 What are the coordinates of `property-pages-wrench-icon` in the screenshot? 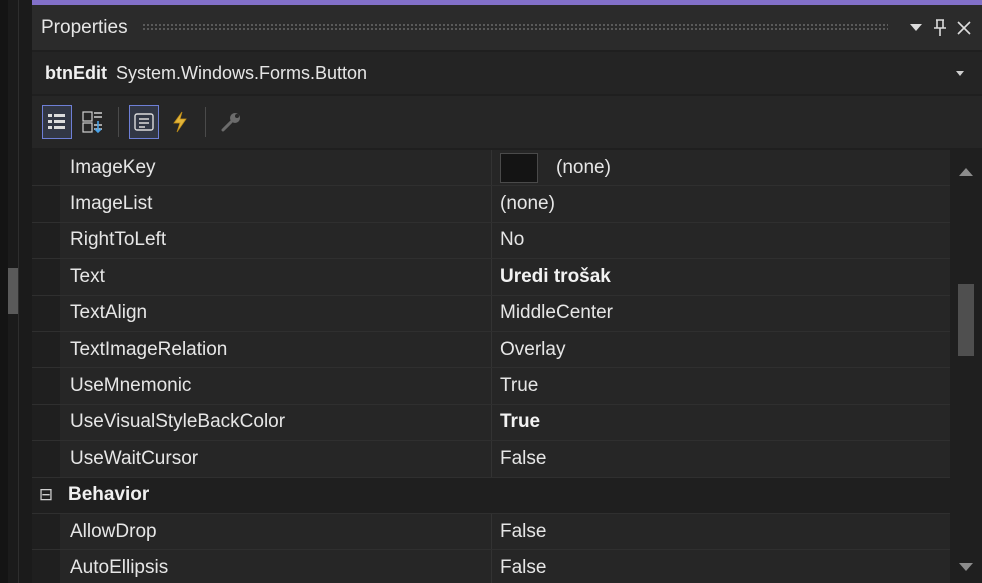 It's located at (230, 122).